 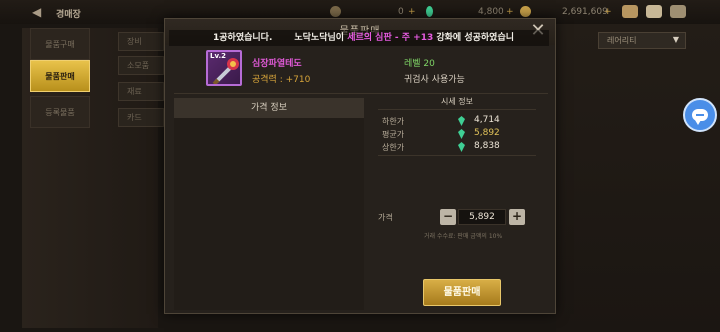 What do you see at coordinates (482, 217) in the screenshot?
I see `price-input: 5,892` at bounding box center [482, 217].